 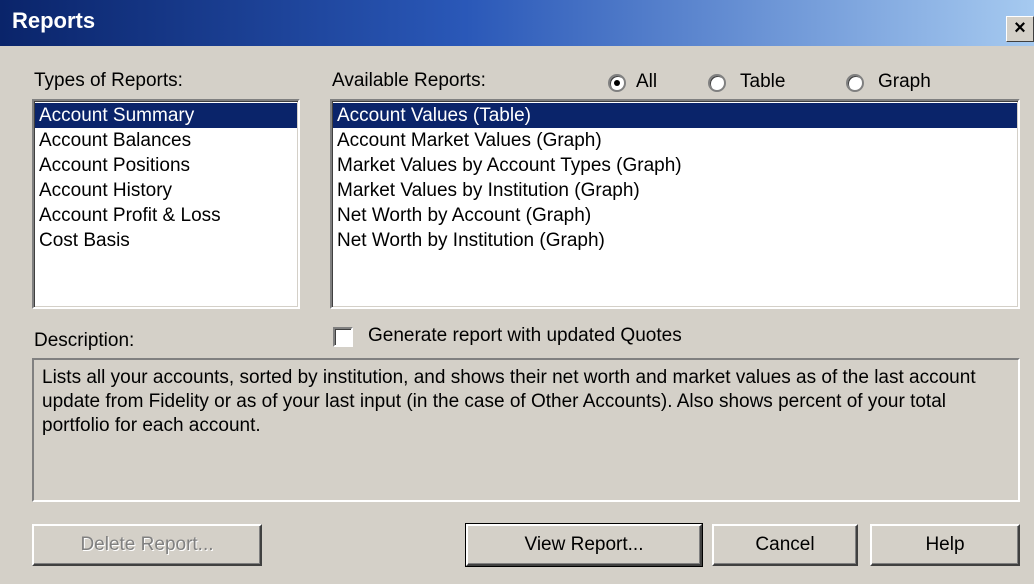 I want to click on list-item-account-values-table: Account Values (Table), so click(x=675, y=115).